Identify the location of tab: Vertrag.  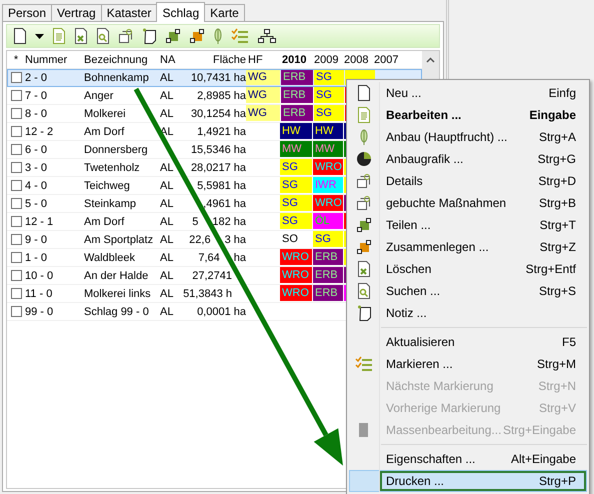
(76, 12).